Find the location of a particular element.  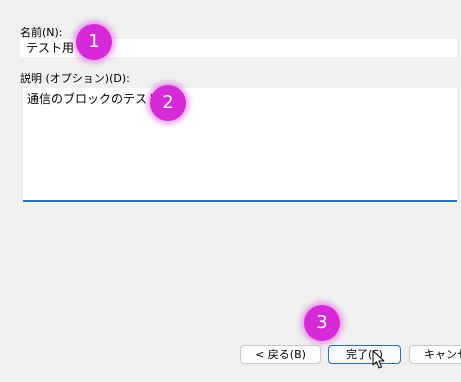

annotation-badge-2: 2 is located at coordinates (168, 103).